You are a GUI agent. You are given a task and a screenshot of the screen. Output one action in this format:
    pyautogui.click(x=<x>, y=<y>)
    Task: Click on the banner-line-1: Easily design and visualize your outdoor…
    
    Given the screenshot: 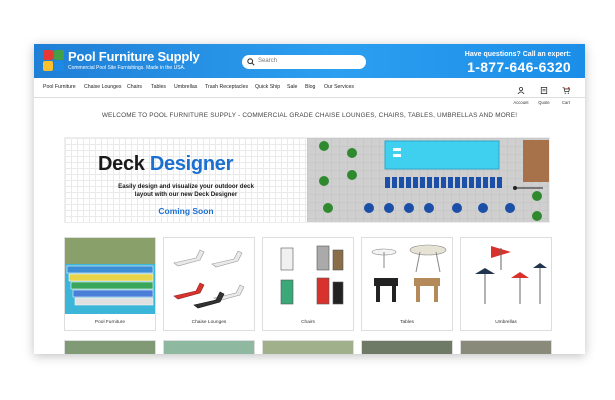 What is the action you would take?
    pyautogui.click(x=186, y=186)
    